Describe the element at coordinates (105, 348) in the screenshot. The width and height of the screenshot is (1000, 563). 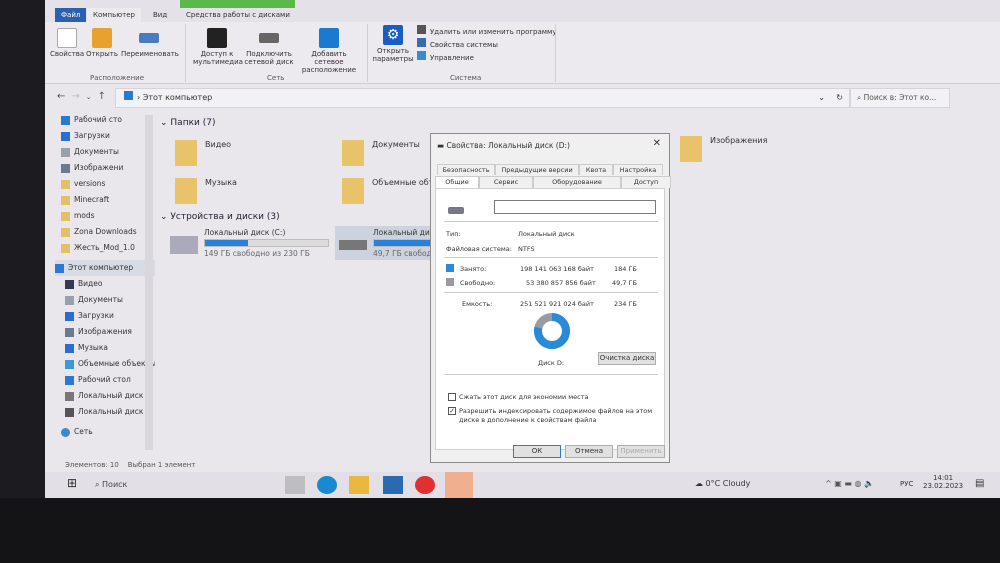
I see `sidebar-pc-item: Музыка` at that location.